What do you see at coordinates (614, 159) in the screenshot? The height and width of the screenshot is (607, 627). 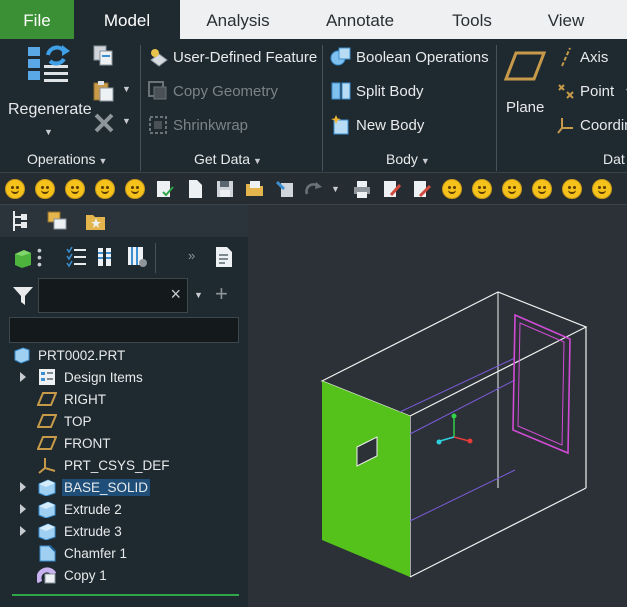 I see `group-datum: Dat` at bounding box center [614, 159].